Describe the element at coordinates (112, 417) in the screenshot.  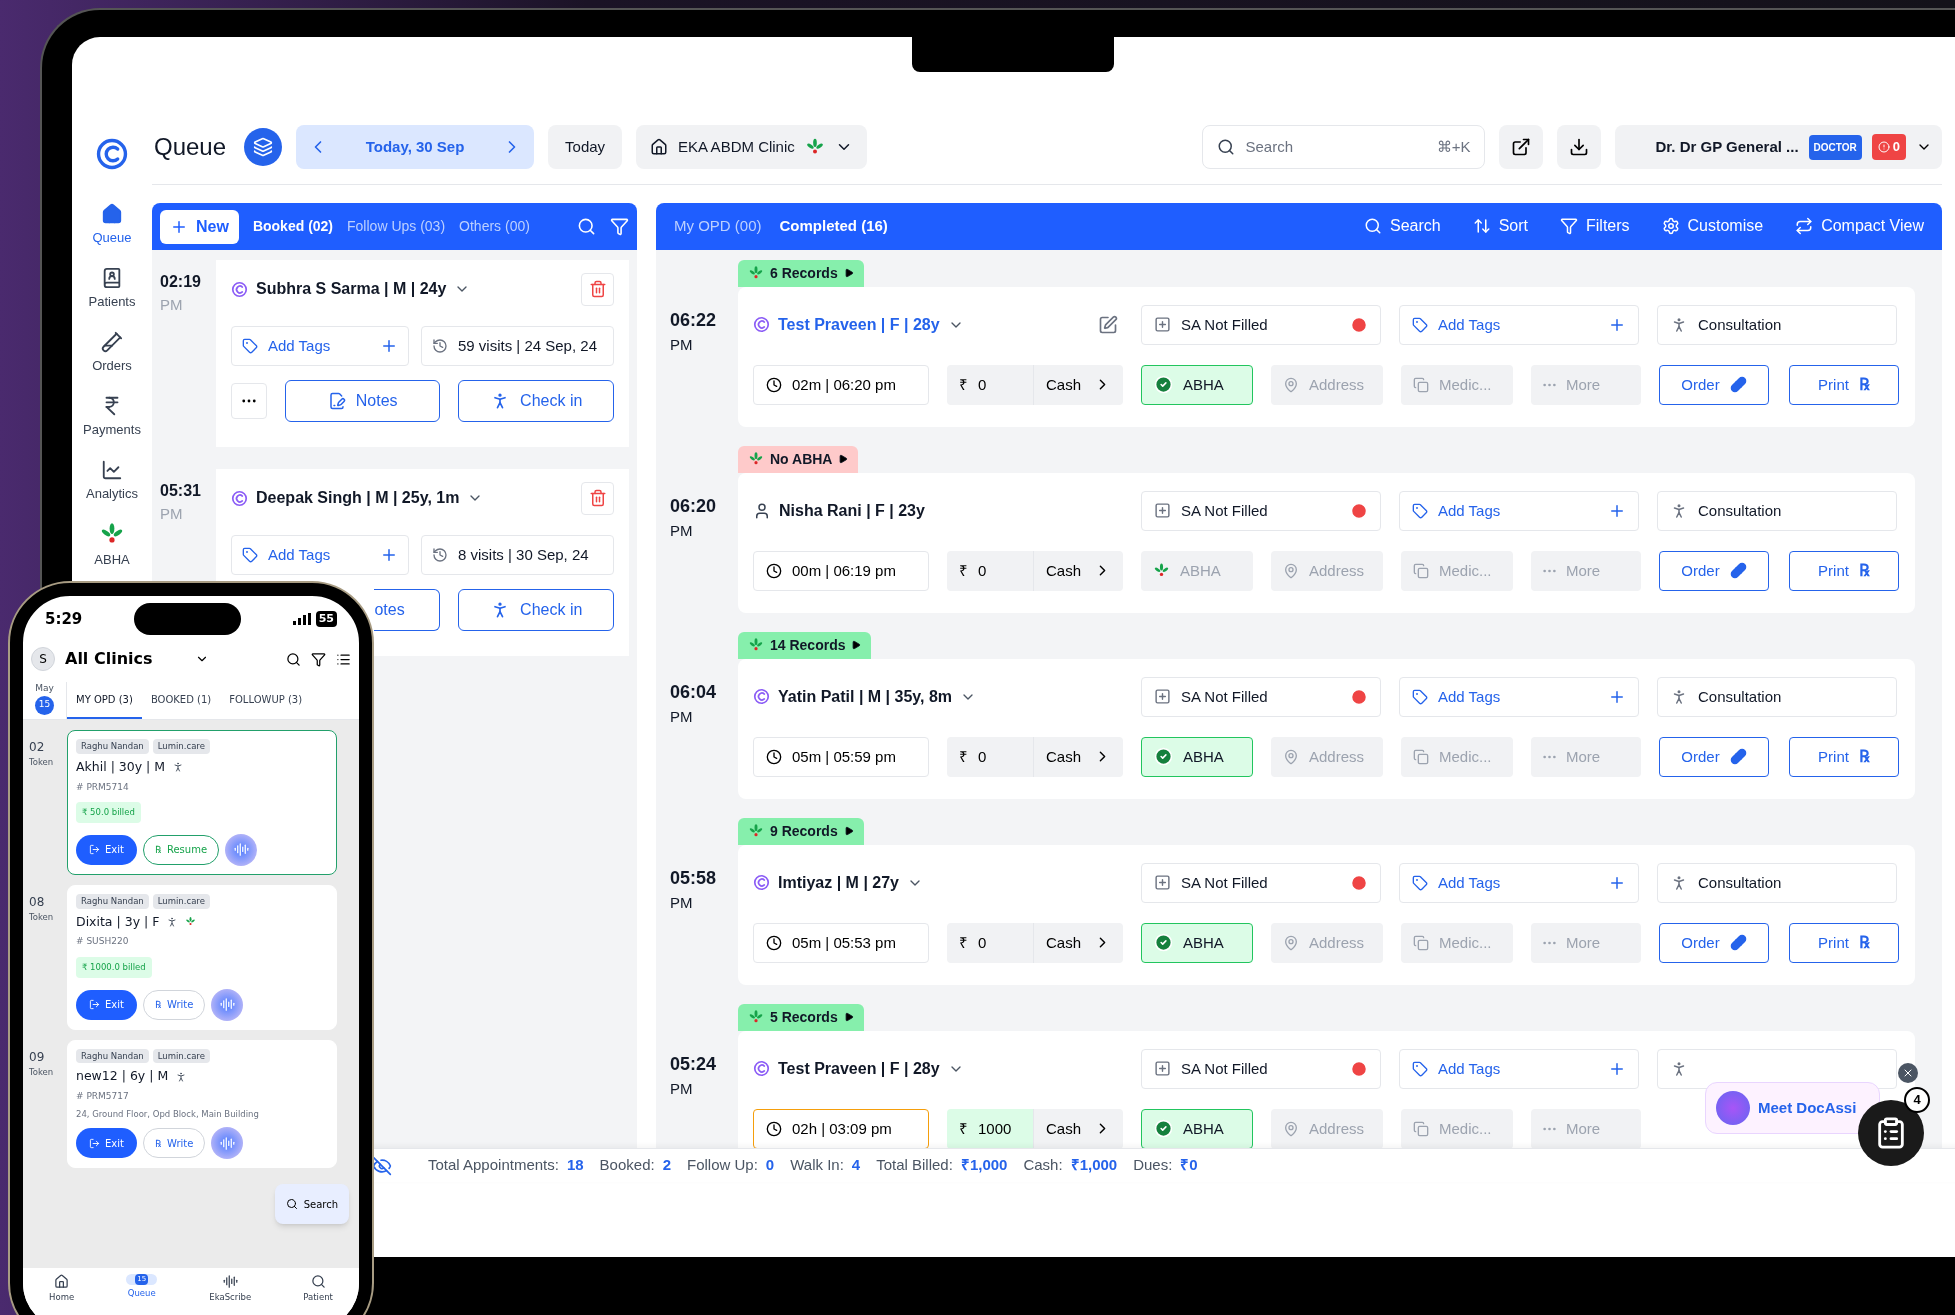
I see `sidebar-item: Payments` at that location.